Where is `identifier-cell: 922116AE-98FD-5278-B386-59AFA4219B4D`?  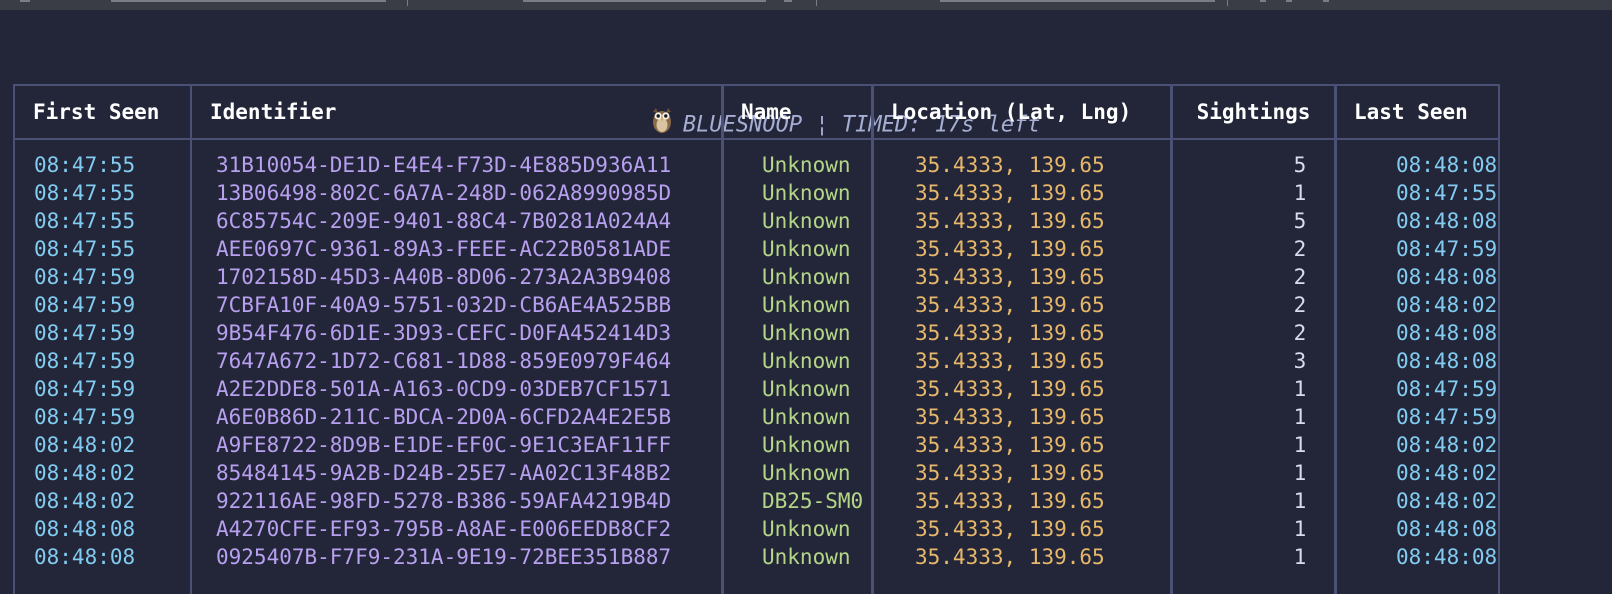
identifier-cell: 922116AE-98FD-5278-B386-59AFA4219B4D is located at coordinates (444, 501).